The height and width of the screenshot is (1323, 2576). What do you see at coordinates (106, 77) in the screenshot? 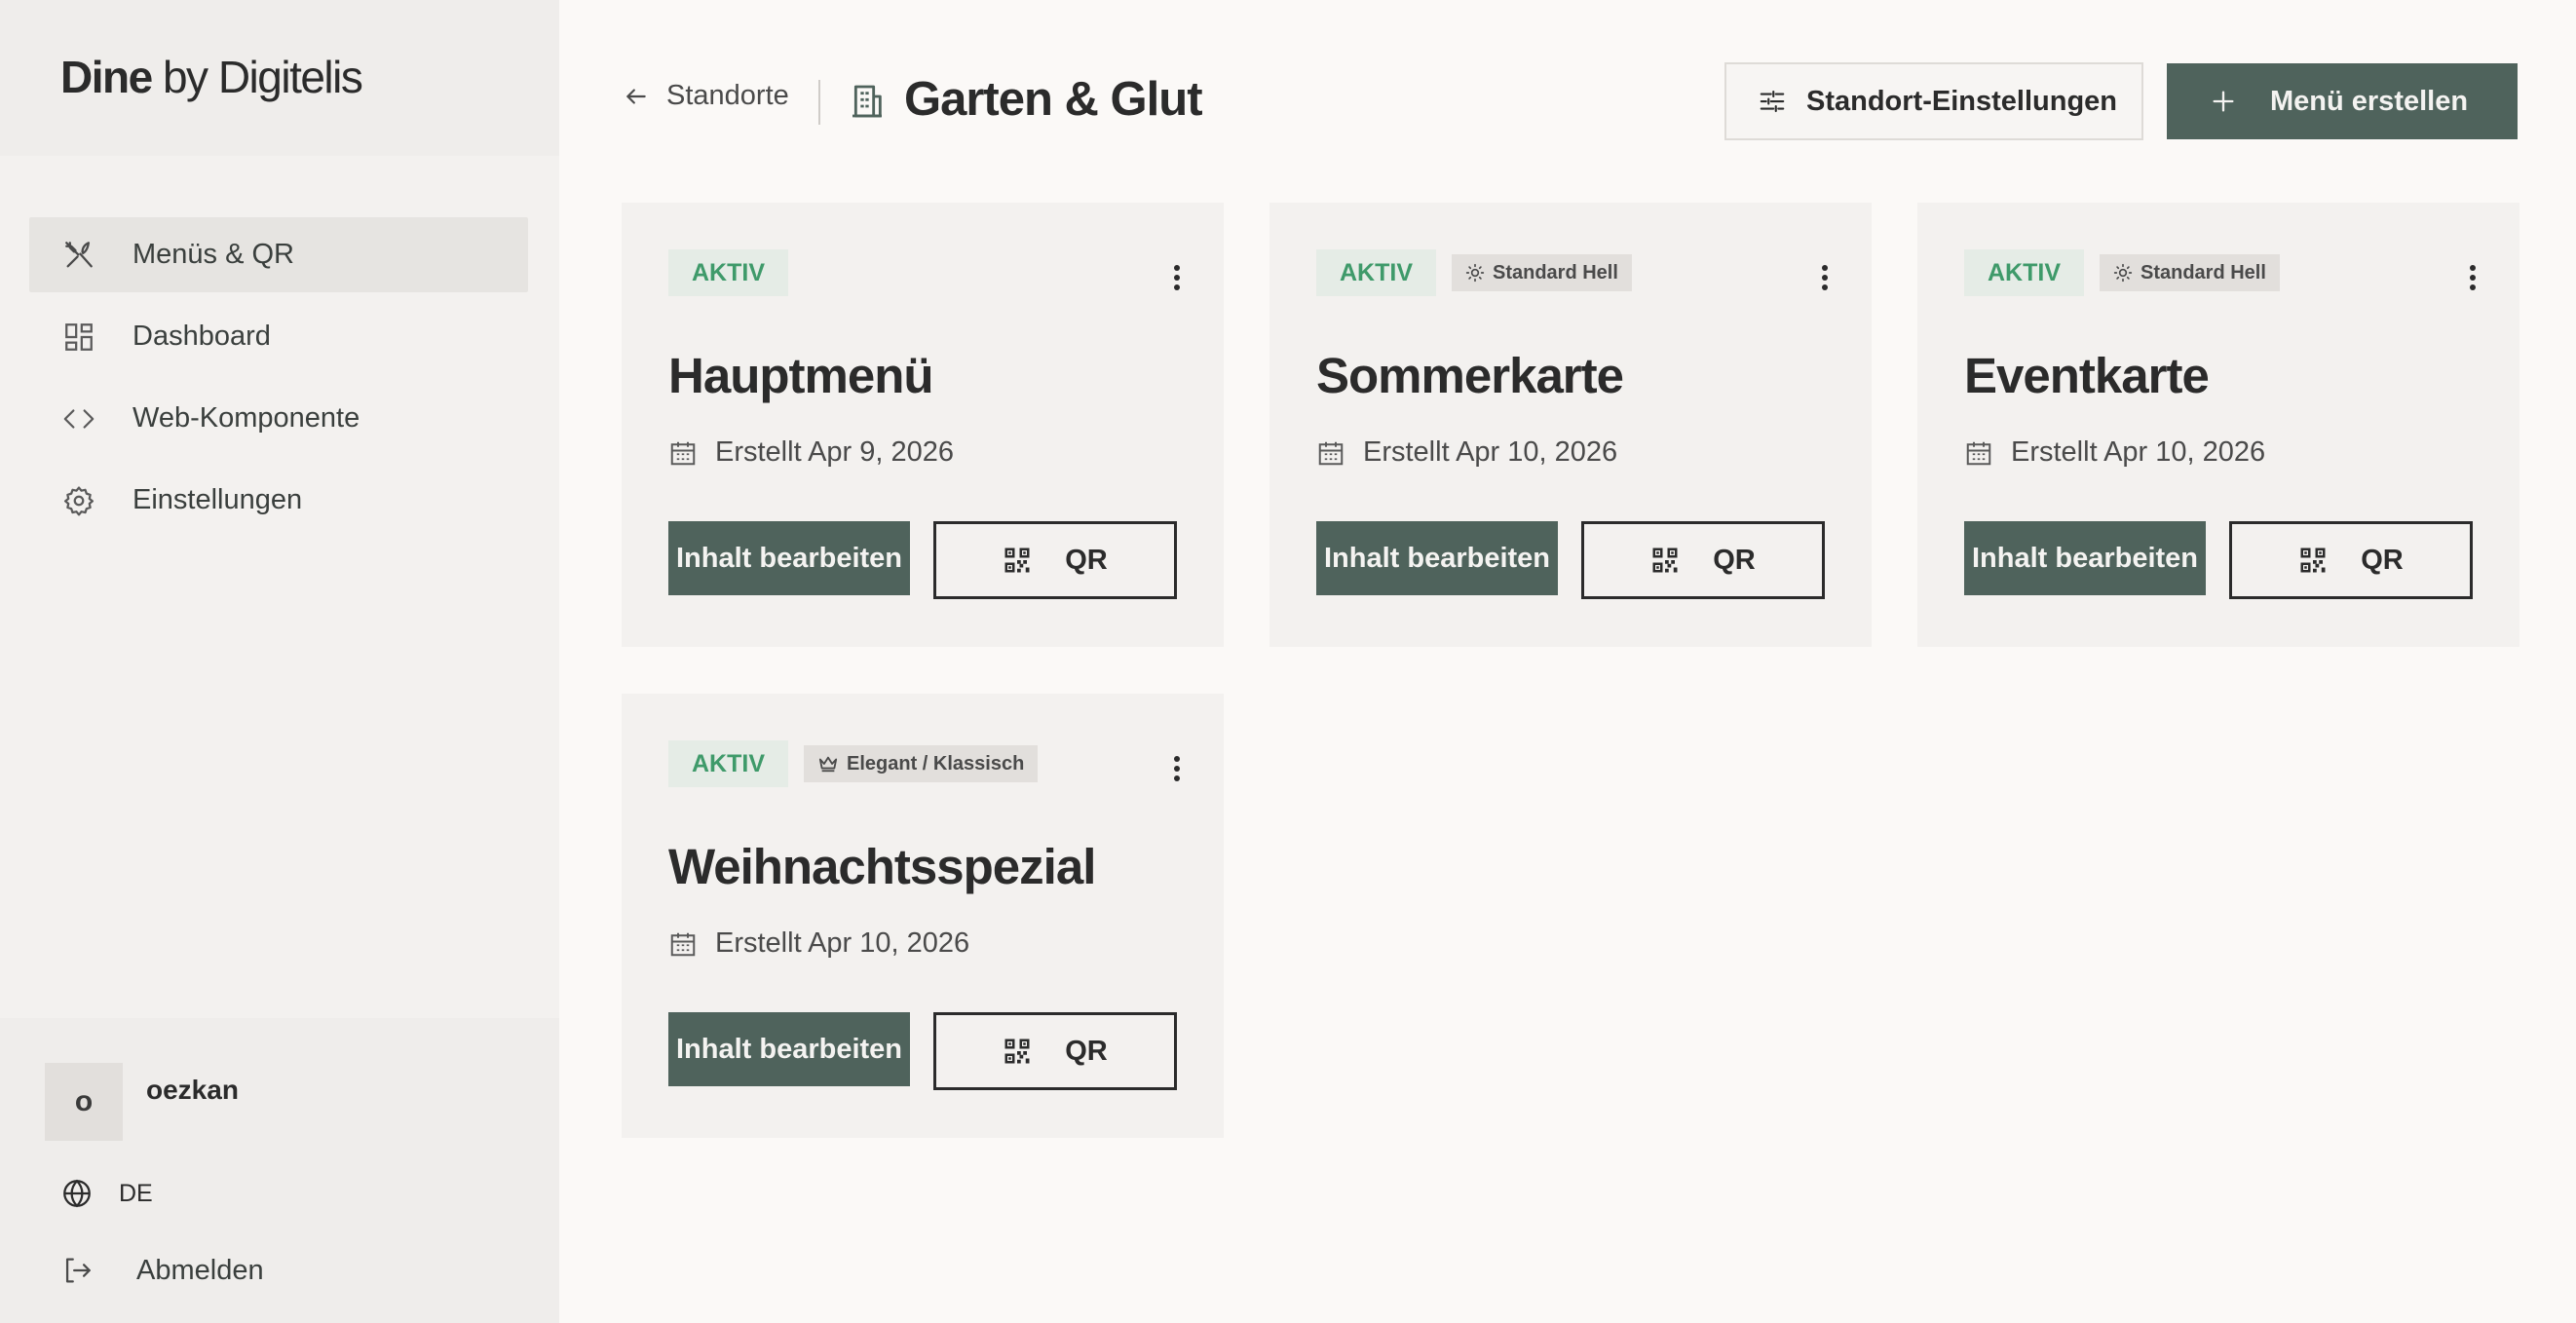
I see `brand-name-bold: Dine` at bounding box center [106, 77].